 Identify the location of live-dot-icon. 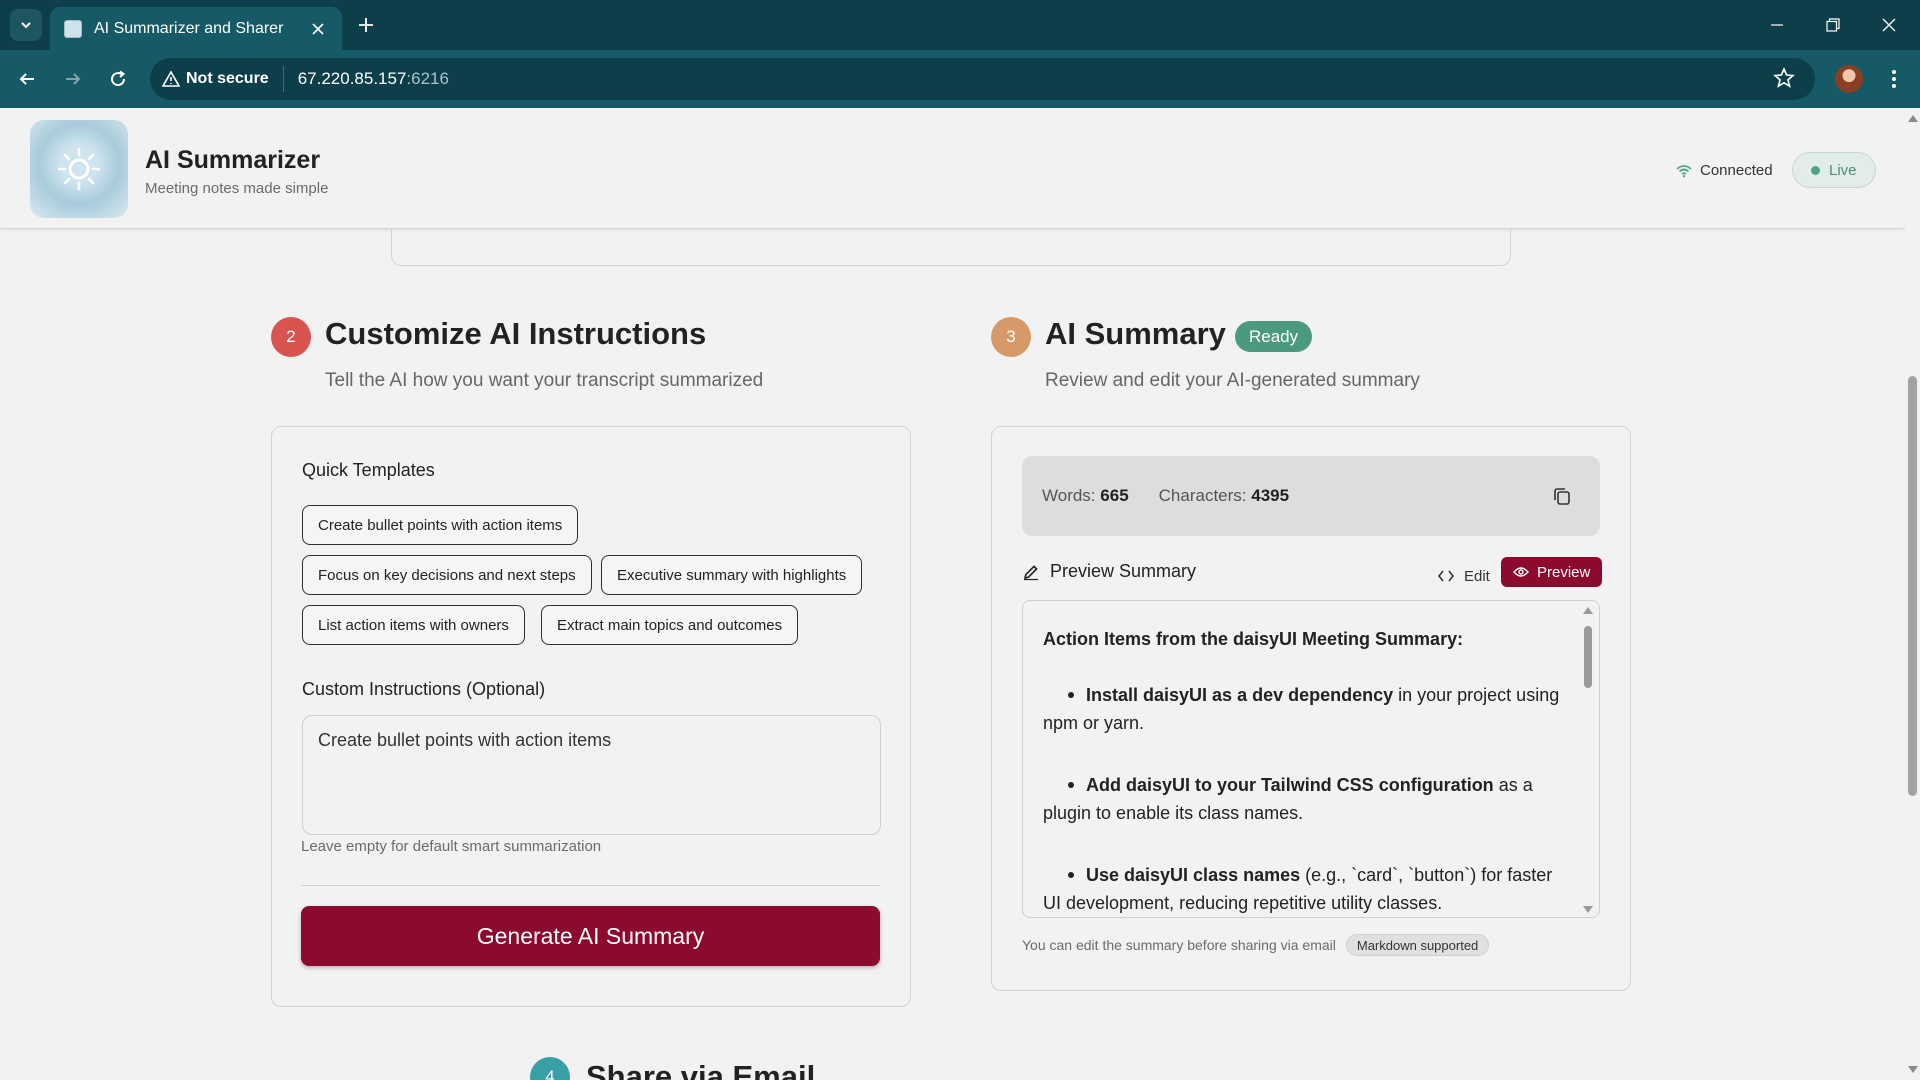
(1815, 170).